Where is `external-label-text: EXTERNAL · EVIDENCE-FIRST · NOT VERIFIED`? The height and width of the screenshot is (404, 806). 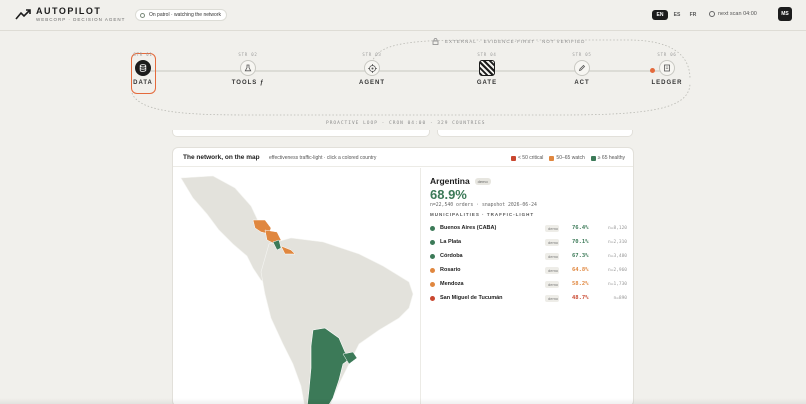 external-label-text: EXTERNAL · EVIDENCE-FIRST · NOT VERIFIED is located at coordinates (515, 41).